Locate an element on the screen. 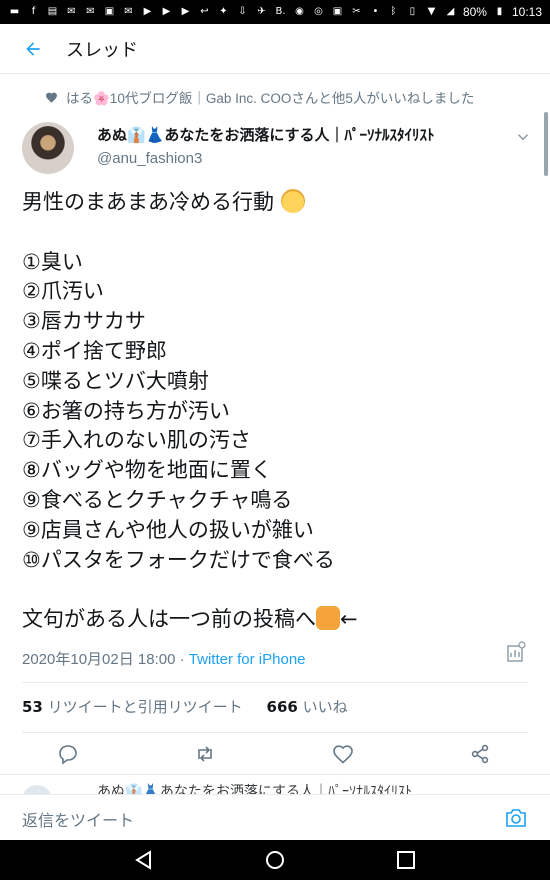  next-tweet-author: あぬ👔👗あなたをお洒落にする人｜ﾊﾟｰｿﾅﾙｽﾀｲﾘｽﾄ is located at coordinates (255, 789).